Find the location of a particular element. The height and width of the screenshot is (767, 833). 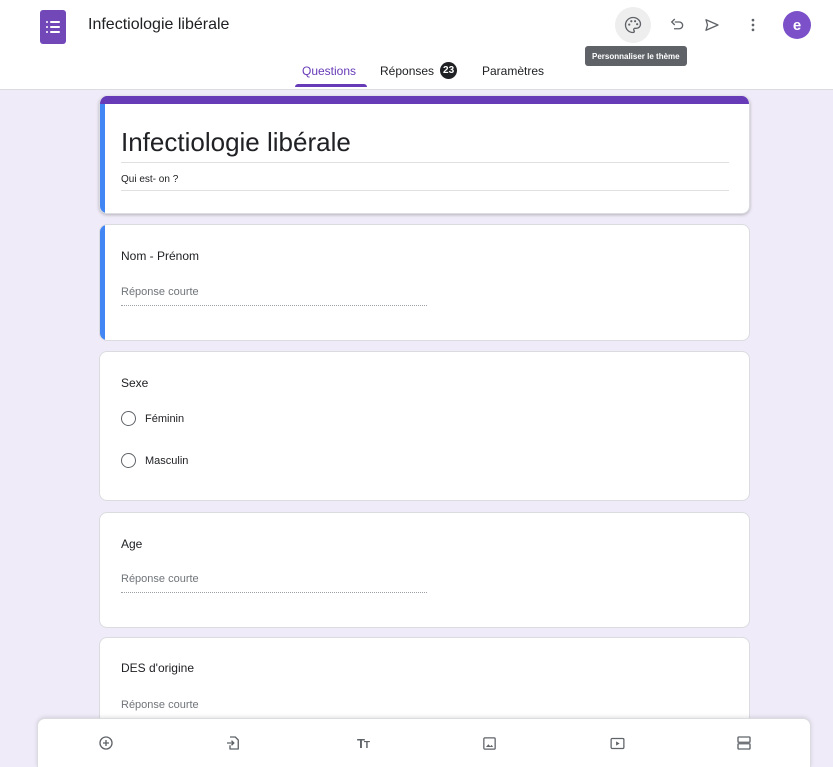

tab-responses-label: Réponses is located at coordinates (407, 71).